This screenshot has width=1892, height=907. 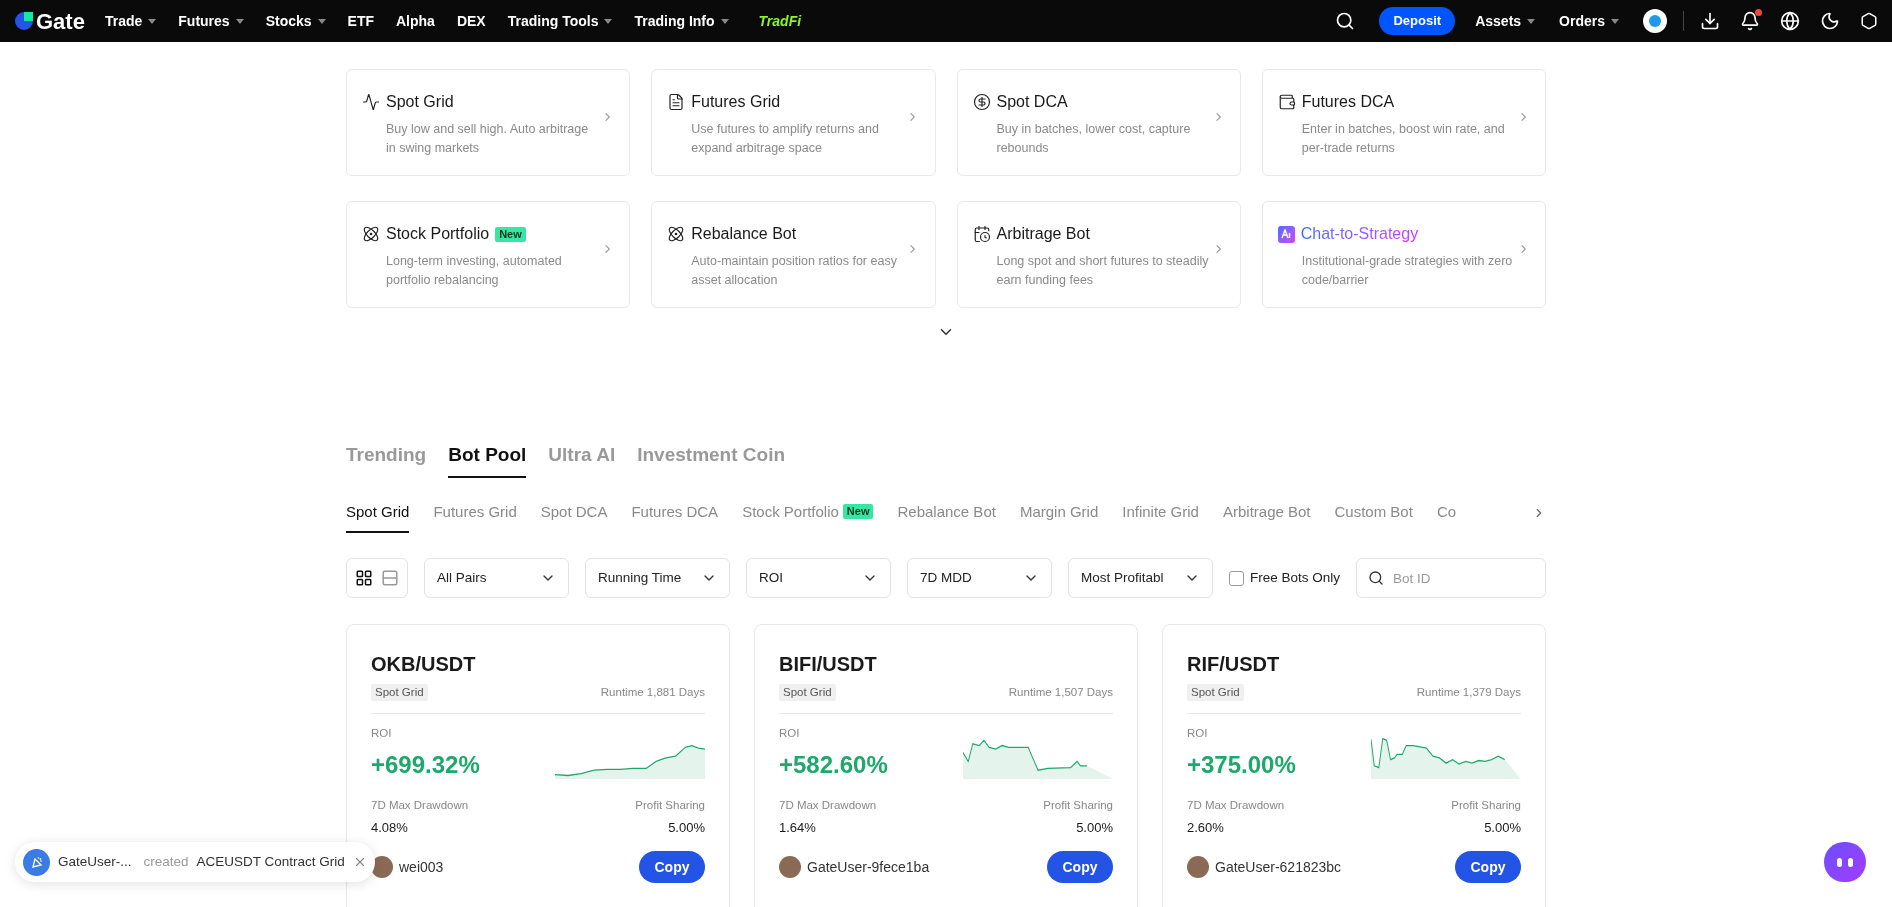 I want to click on sub-tab: Stock Portfolio New, so click(x=808, y=516).